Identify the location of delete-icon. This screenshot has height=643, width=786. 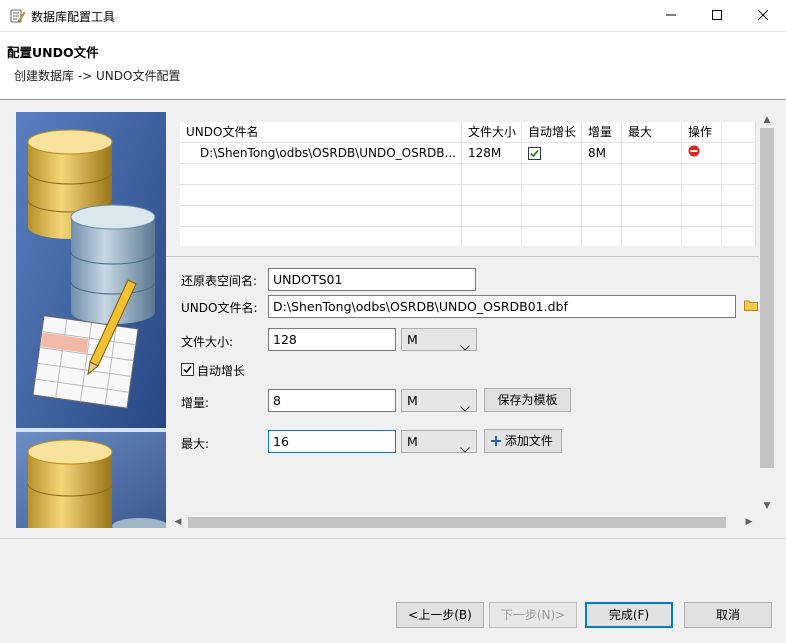
(694, 153).